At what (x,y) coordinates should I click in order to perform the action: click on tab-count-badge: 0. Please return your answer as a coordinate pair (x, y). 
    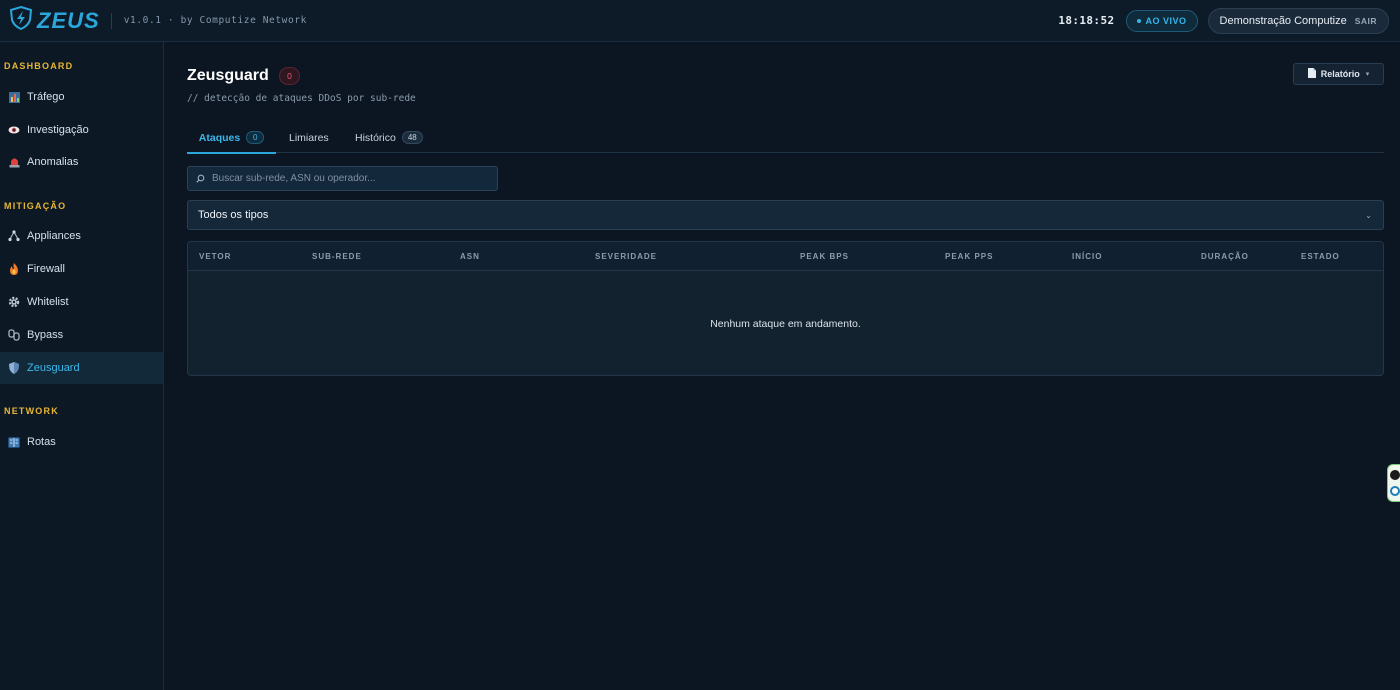
    Looking at the image, I should click on (255, 137).